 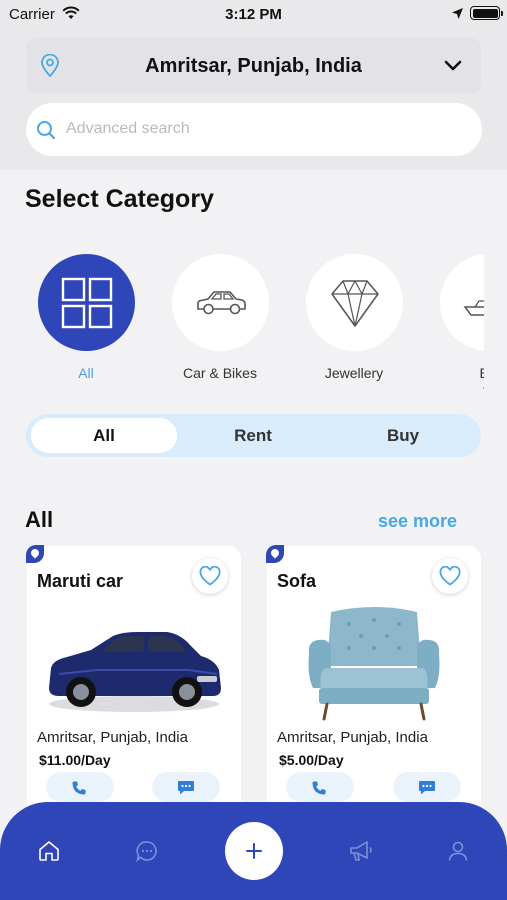 I want to click on search-input: Advanced search, so click(x=254, y=129).